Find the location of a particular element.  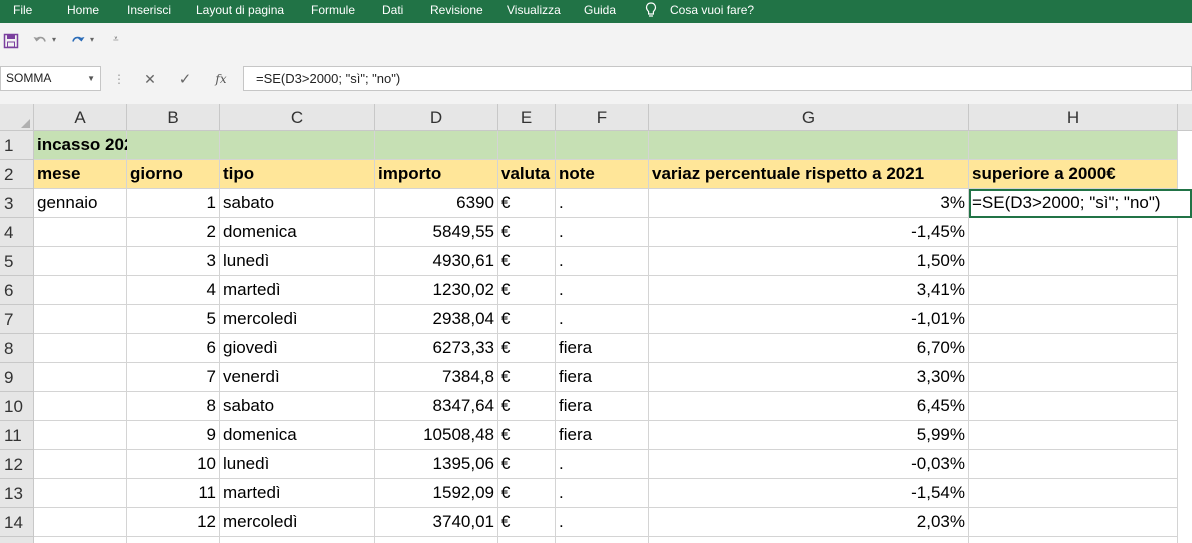

cell-importo: 4930,61 is located at coordinates (436, 261).